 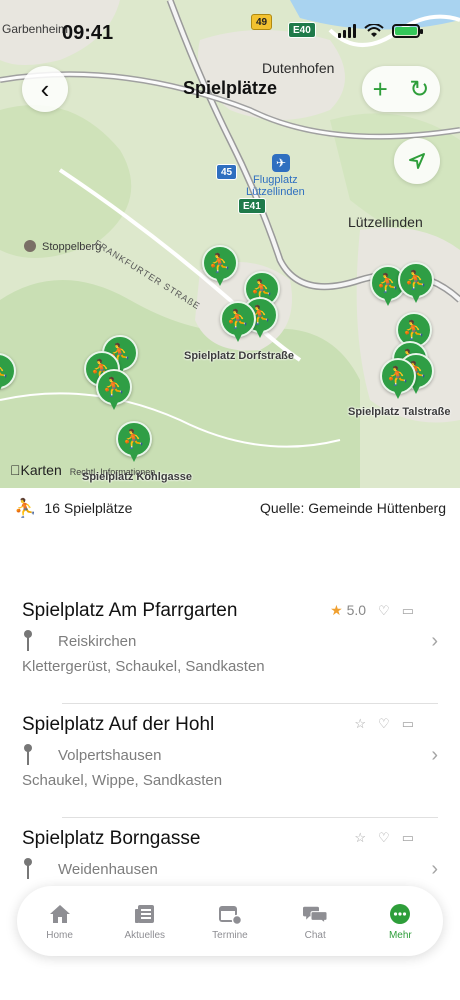 I want to click on status-time: 09:41, so click(x=88, y=33).